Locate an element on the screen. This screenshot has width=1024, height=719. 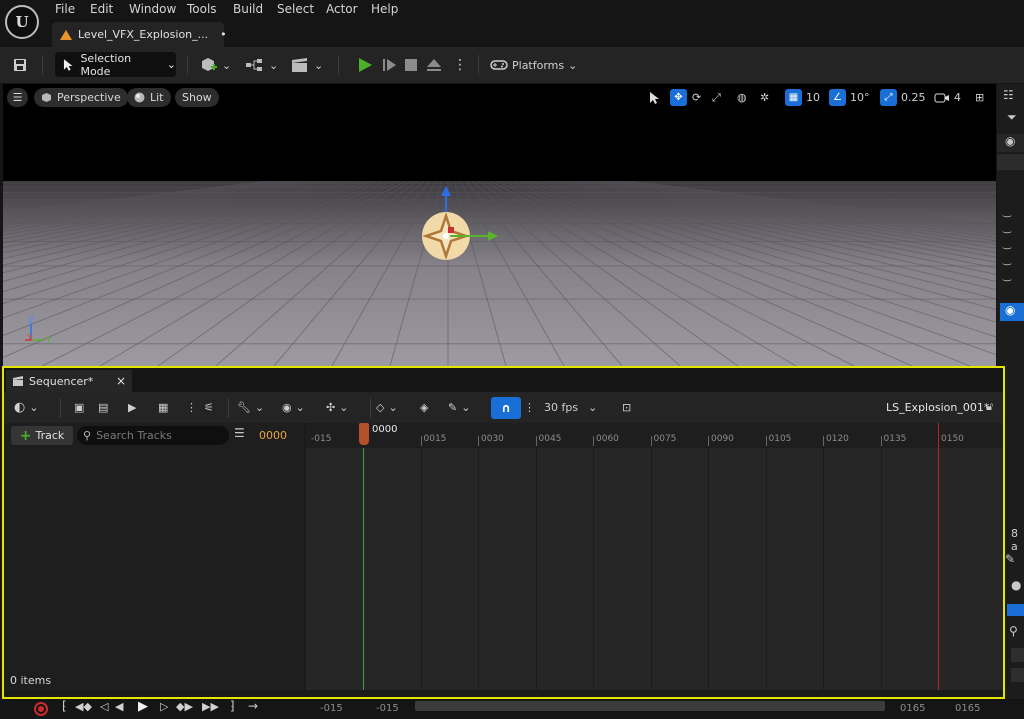
current-frame-display: 0000 is located at coordinates (273, 435).